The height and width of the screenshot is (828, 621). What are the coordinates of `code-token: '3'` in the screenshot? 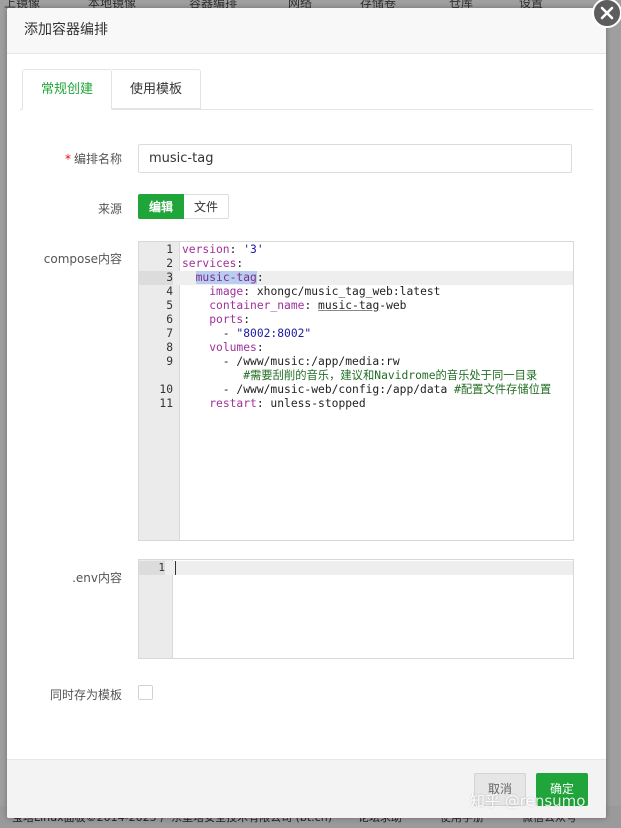 It's located at (253, 249).